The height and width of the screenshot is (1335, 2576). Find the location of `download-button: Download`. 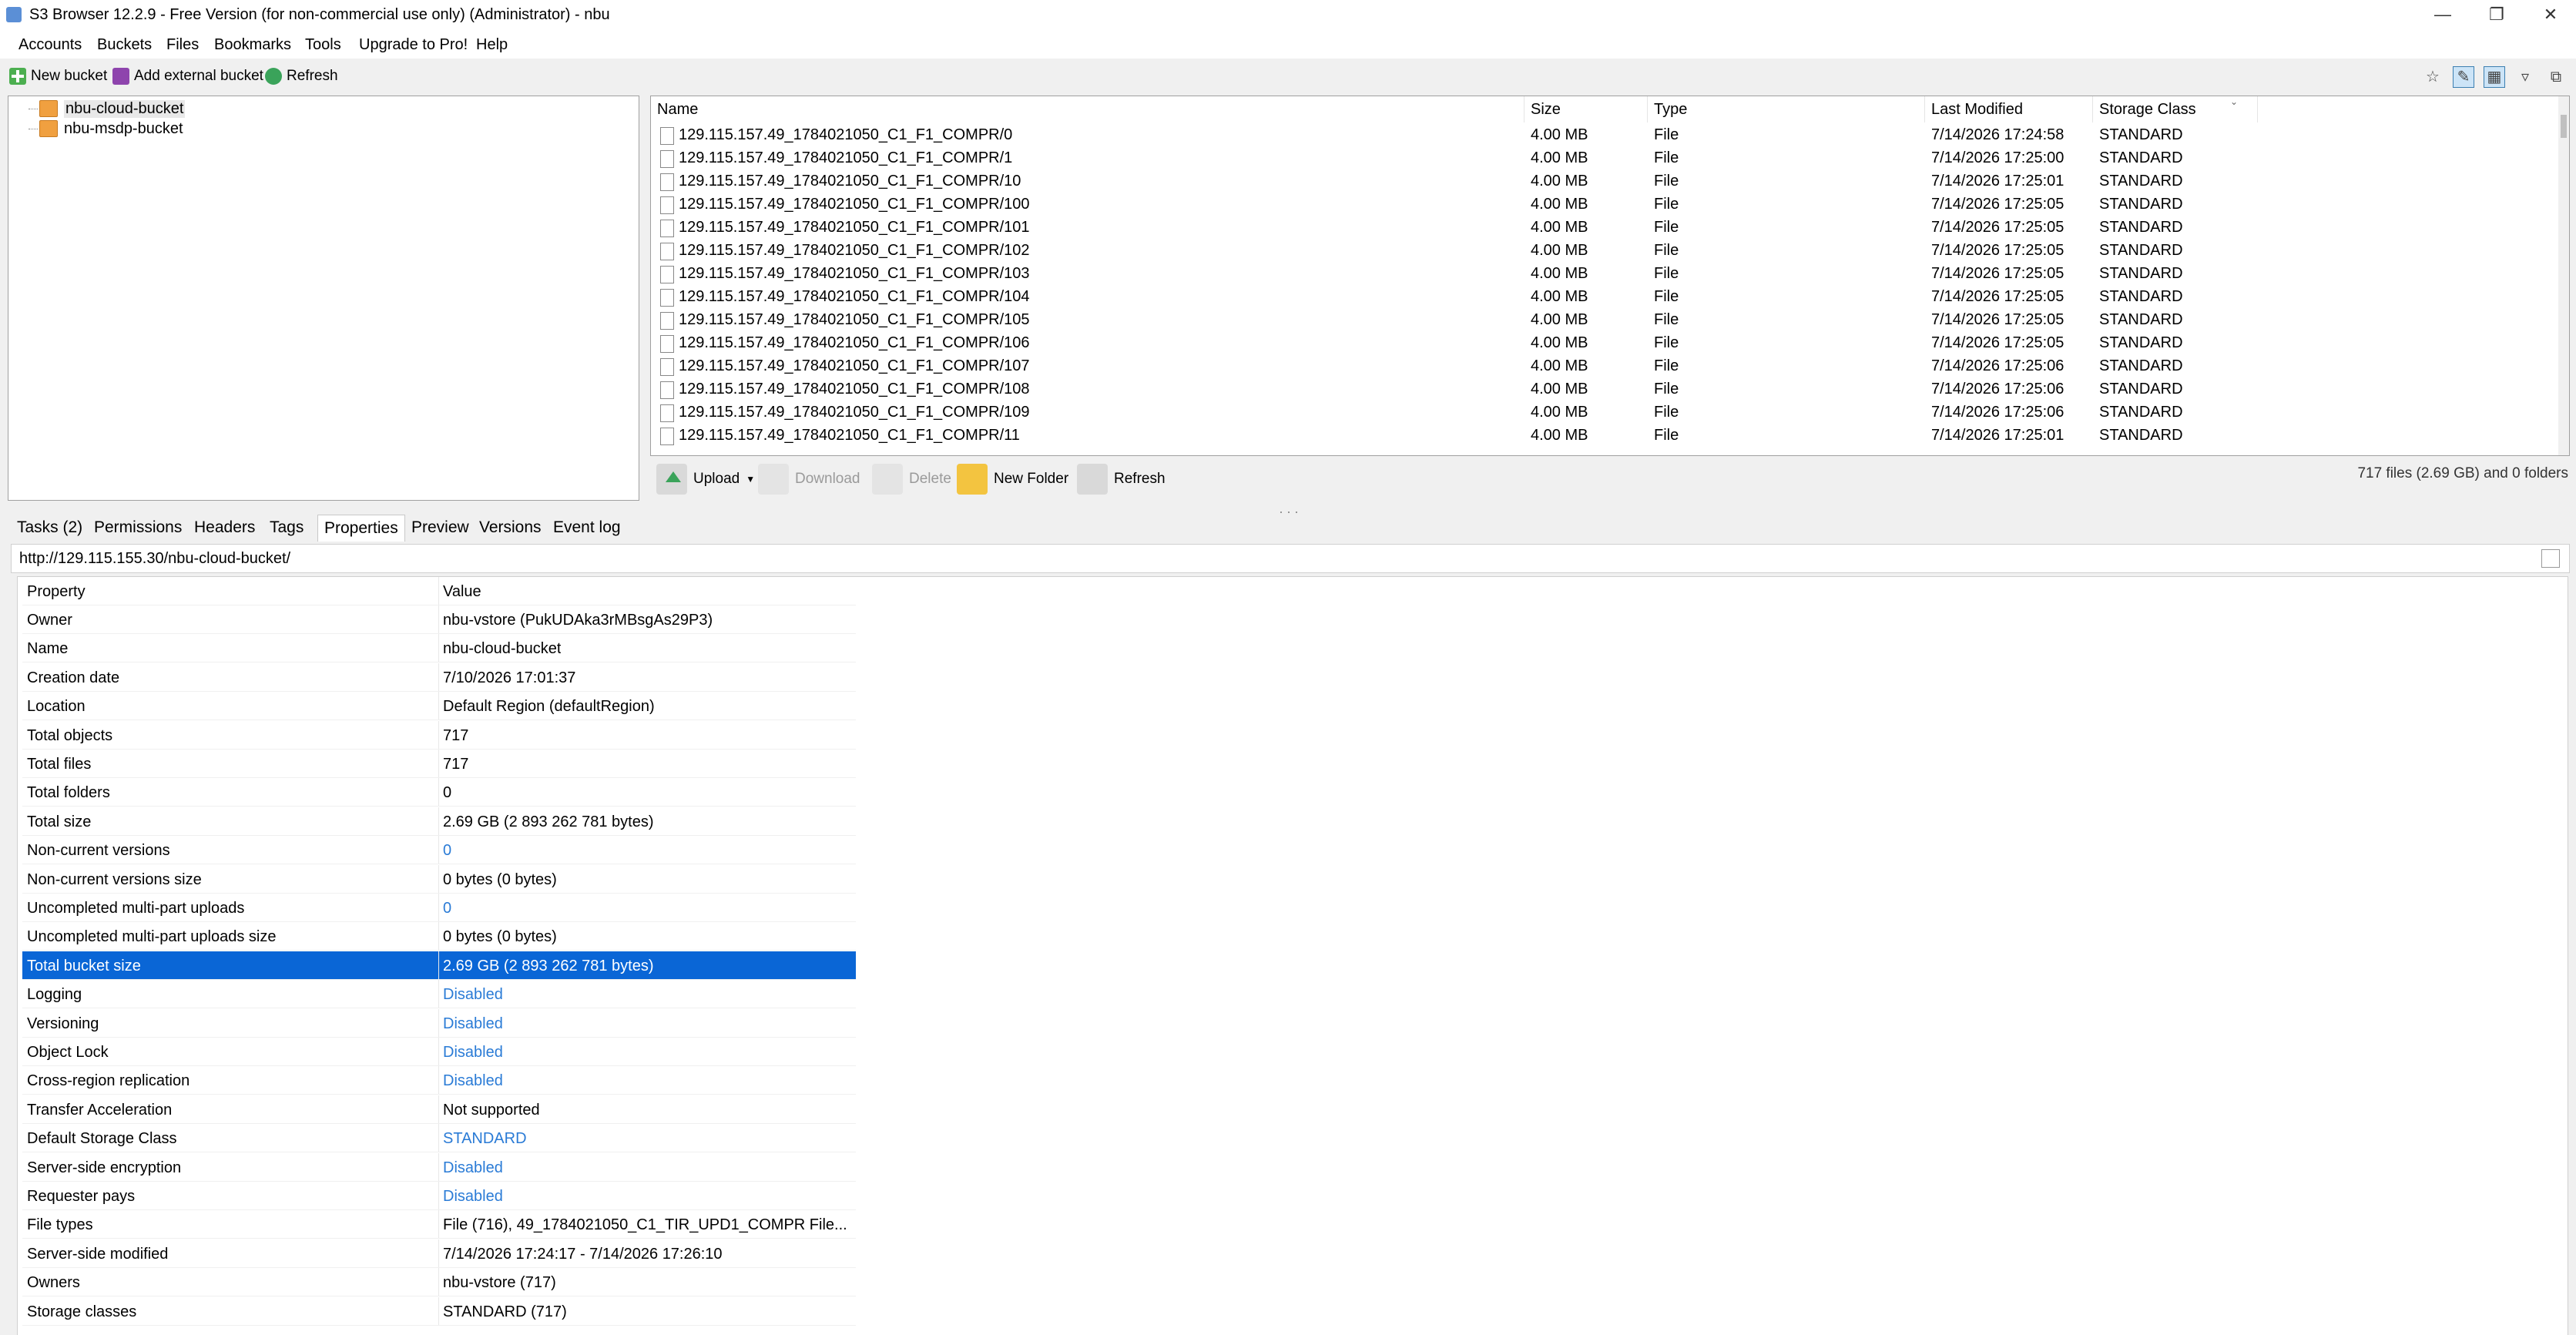

download-button: Download is located at coordinates (809, 479).